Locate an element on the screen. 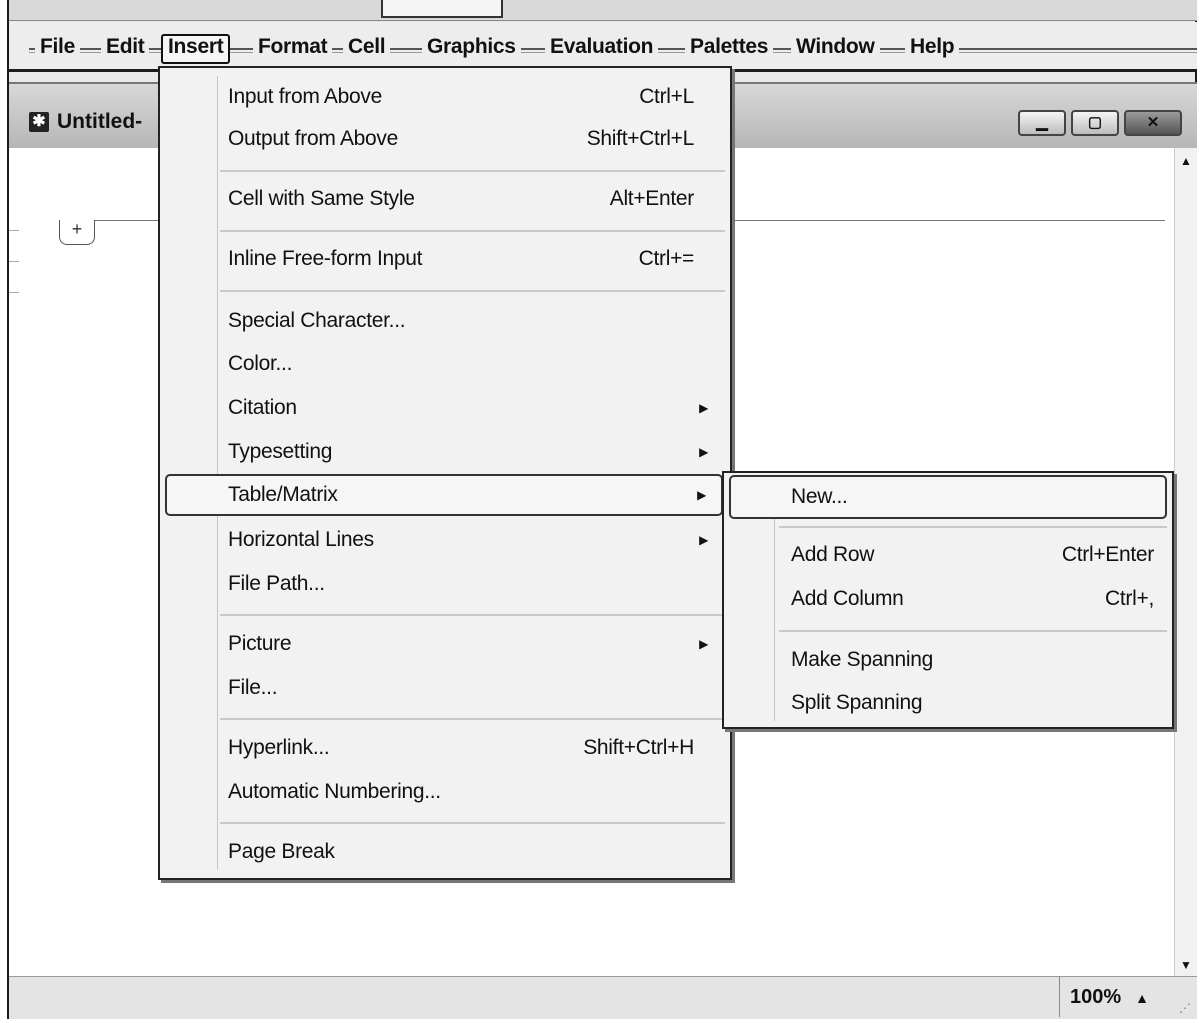 This screenshot has height=1023, width=1201. menu-item-output-from-above: Output from Above Shift+Ctrl+L is located at coordinates (445, 139).